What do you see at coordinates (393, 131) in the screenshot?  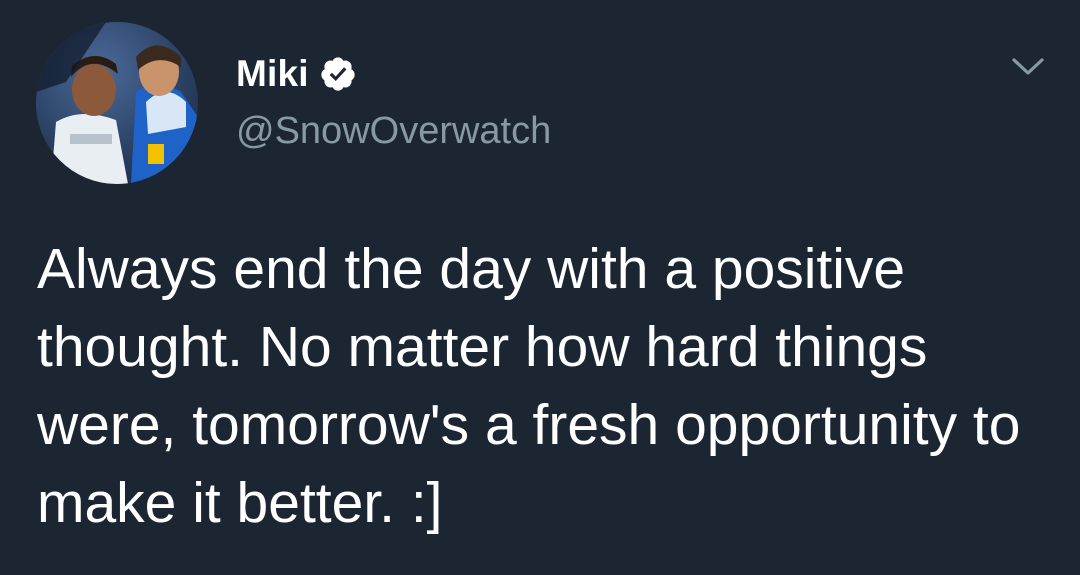 I see `author-handle: @SnowOverwatch` at bounding box center [393, 131].